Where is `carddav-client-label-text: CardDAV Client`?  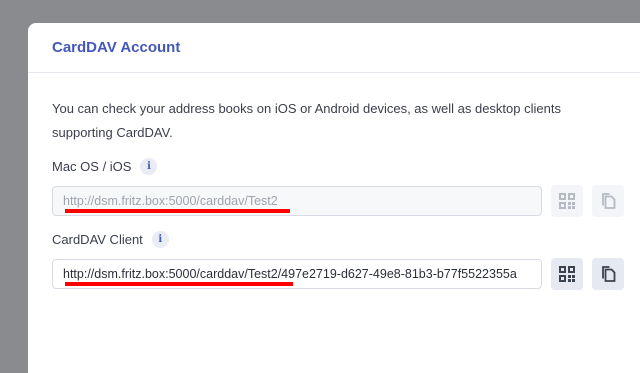
carddav-client-label-text: CardDAV Client is located at coordinates (97, 239).